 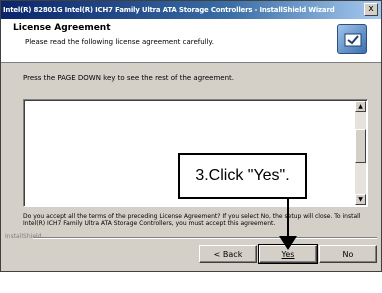 What do you see at coordinates (348, 254) in the screenshot?
I see `no-button: No` at bounding box center [348, 254].